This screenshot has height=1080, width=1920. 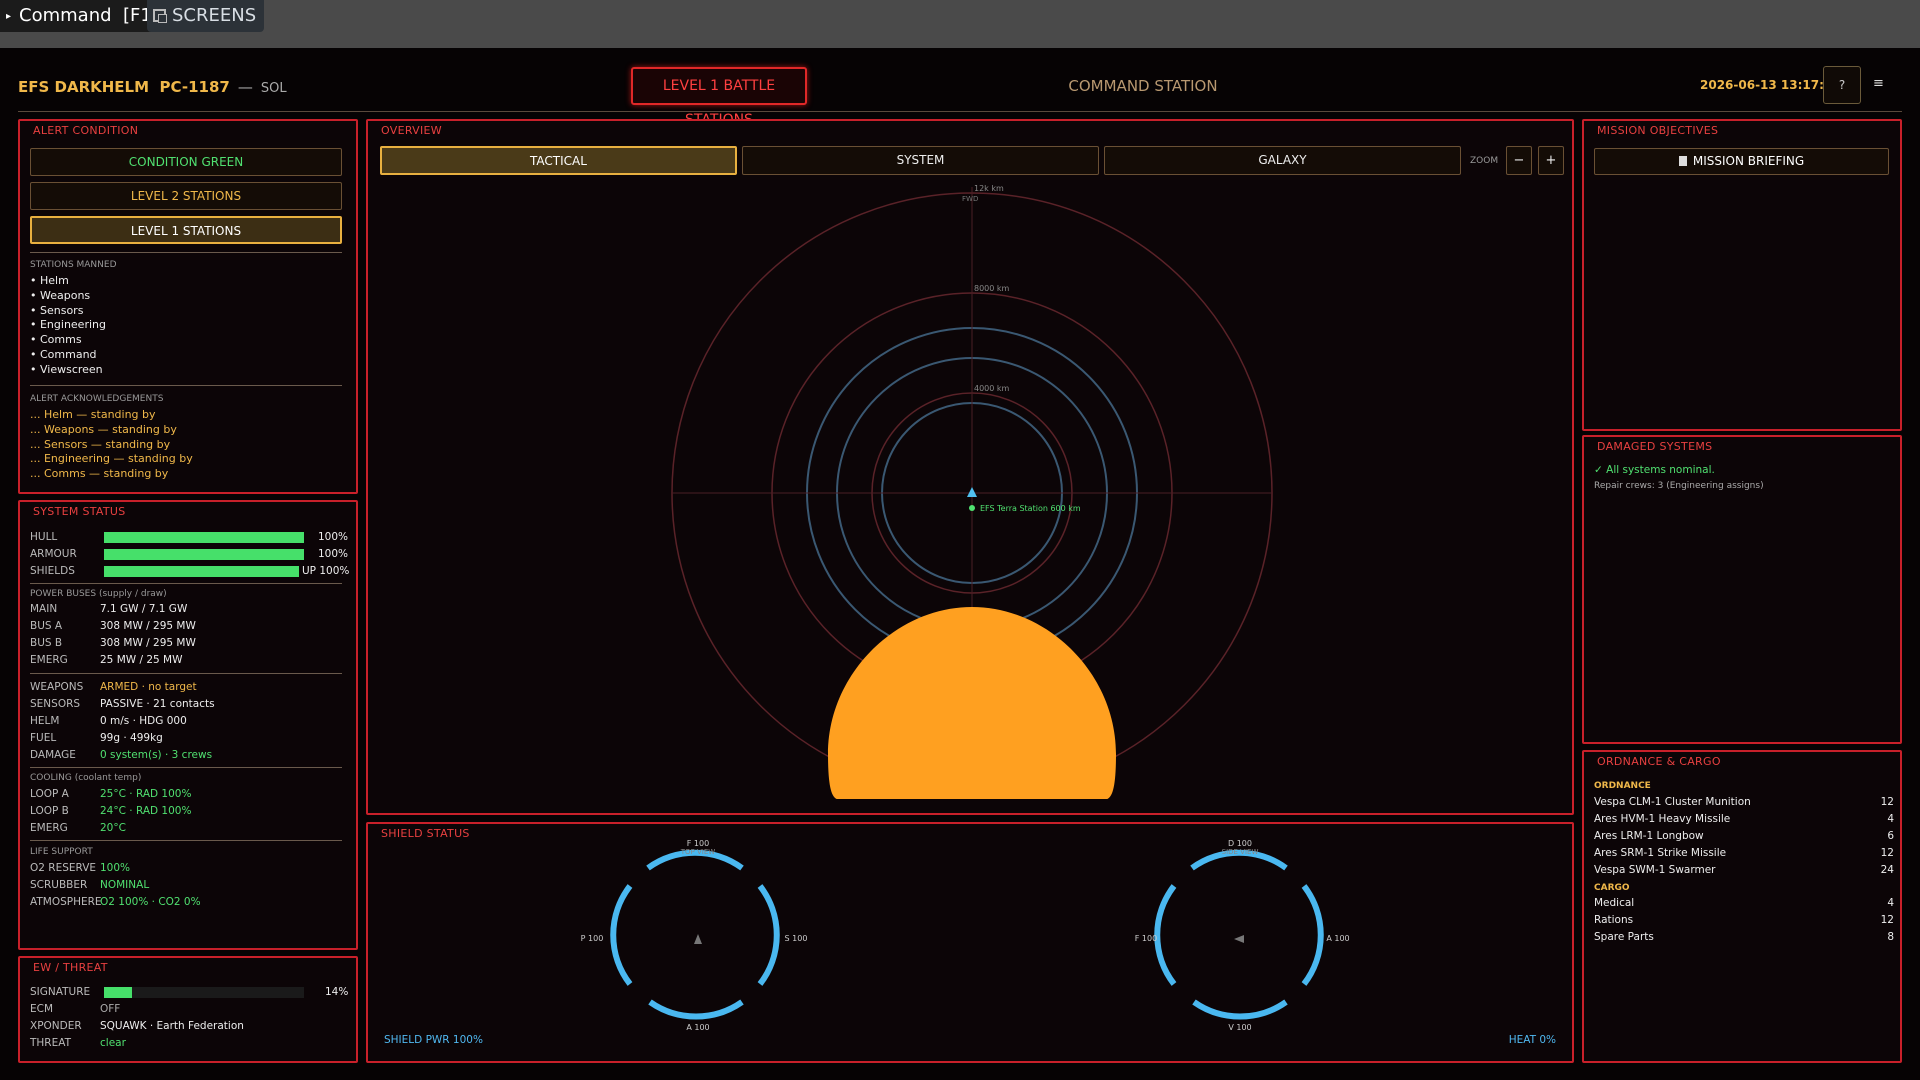 What do you see at coordinates (920, 160) in the screenshot?
I see `tab-system: SYSTEM` at bounding box center [920, 160].